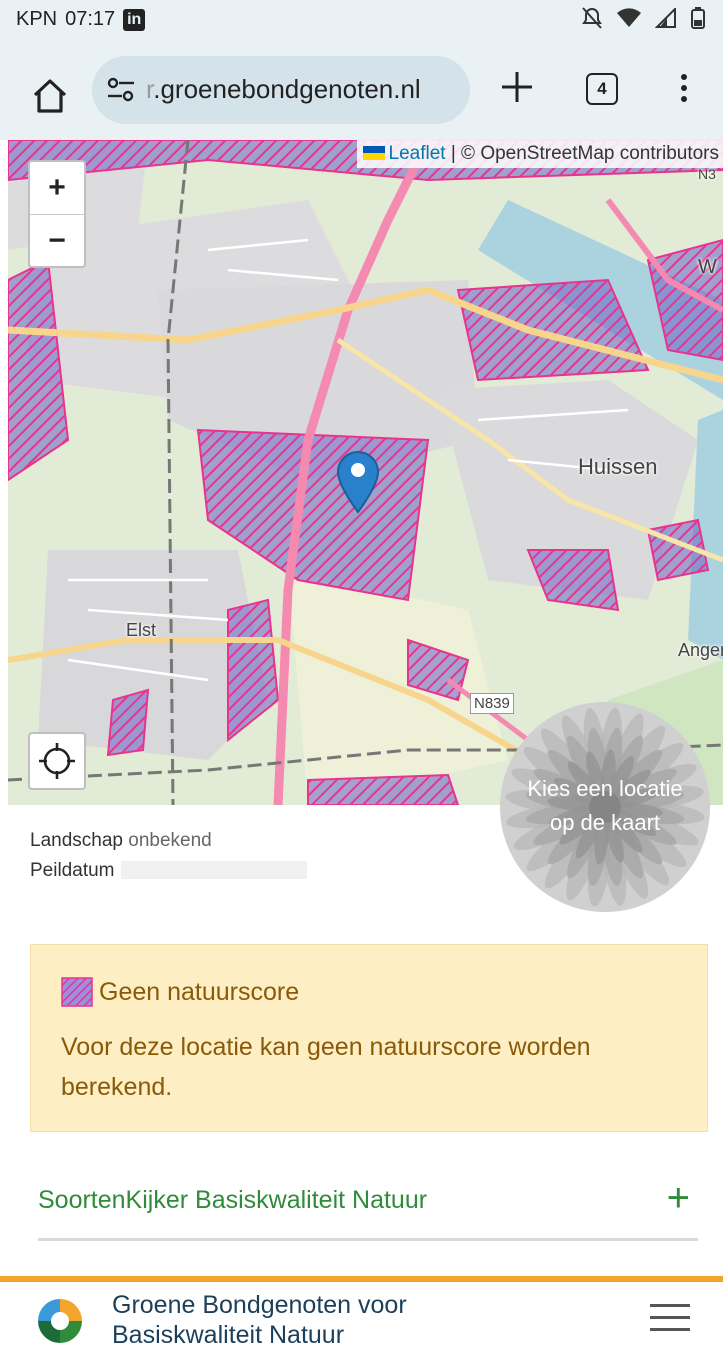 Image resolution: width=723 pixels, height=1356 pixels. What do you see at coordinates (141, 630) in the screenshot?
I see `map-label-elst: Elst` at bounding box center [141, 630].